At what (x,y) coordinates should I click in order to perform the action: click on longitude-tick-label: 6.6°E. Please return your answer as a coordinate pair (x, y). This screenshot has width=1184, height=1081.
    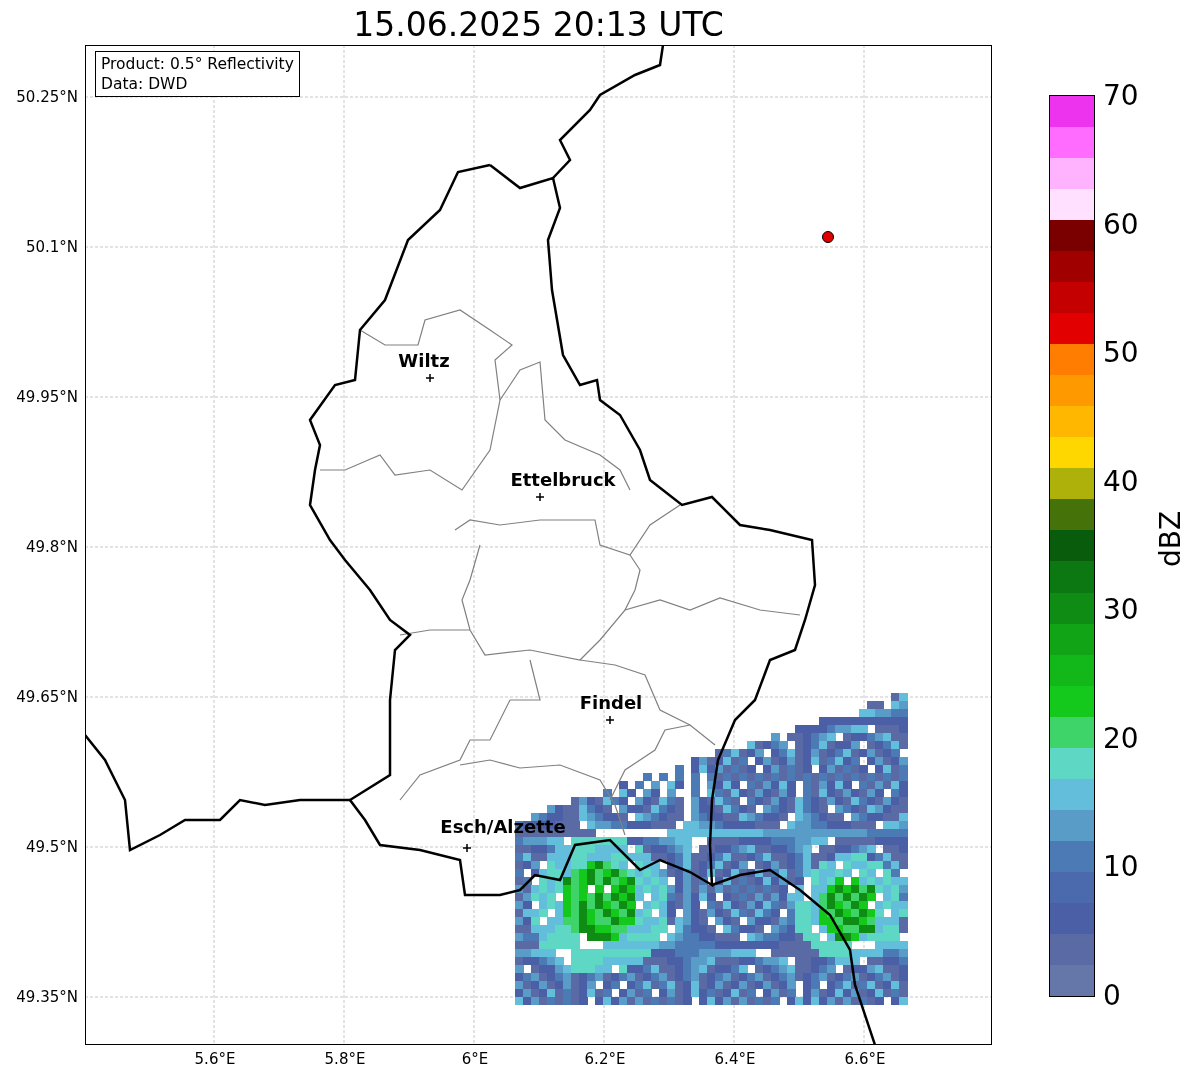
    Looking at the image, I should click on (865, 1059).